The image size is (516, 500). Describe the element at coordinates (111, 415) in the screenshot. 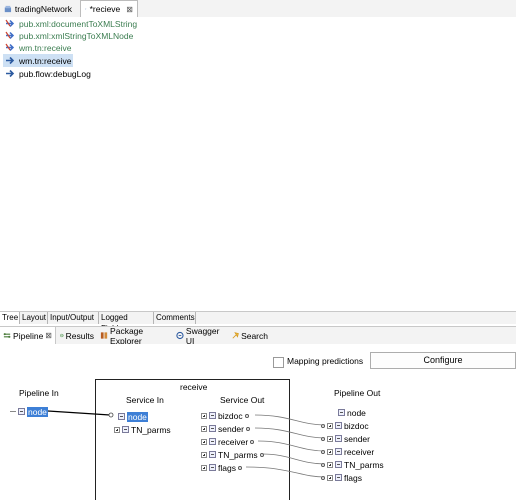

I see `link-end` at that location.